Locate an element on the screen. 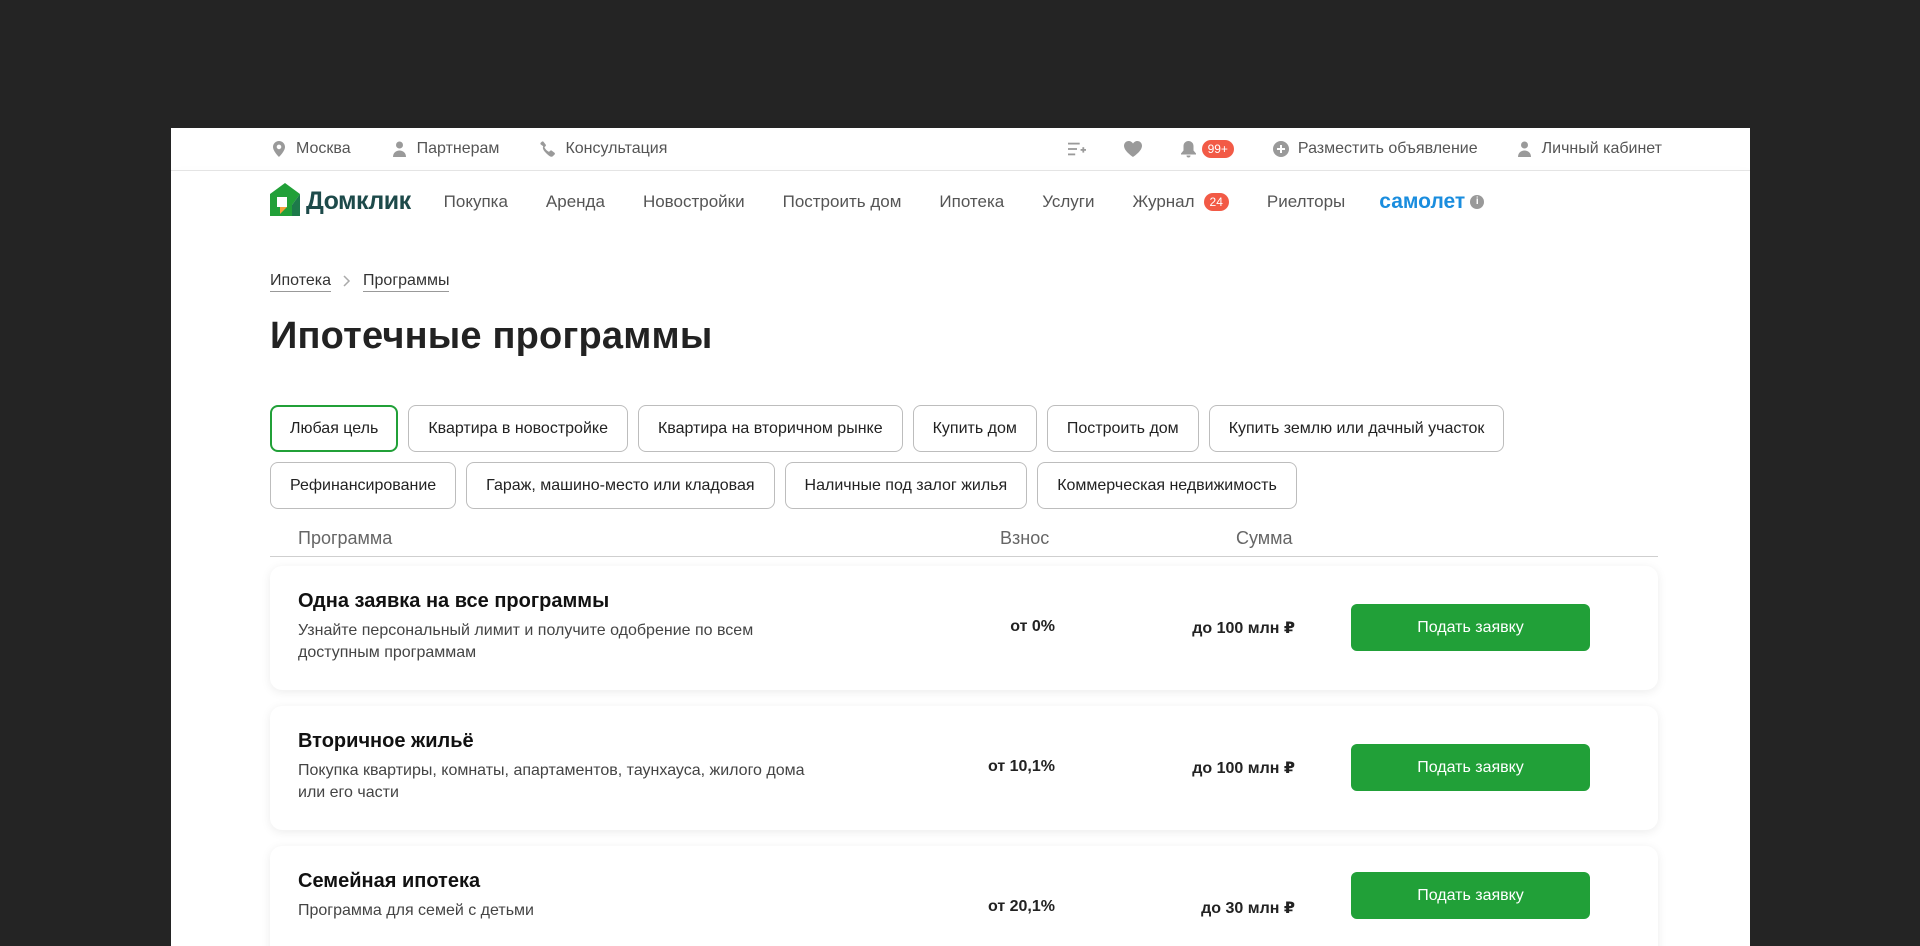 The image size is (1920, 946). cabinet-link: Личный кабинет is located at coordinates (1589, 149).